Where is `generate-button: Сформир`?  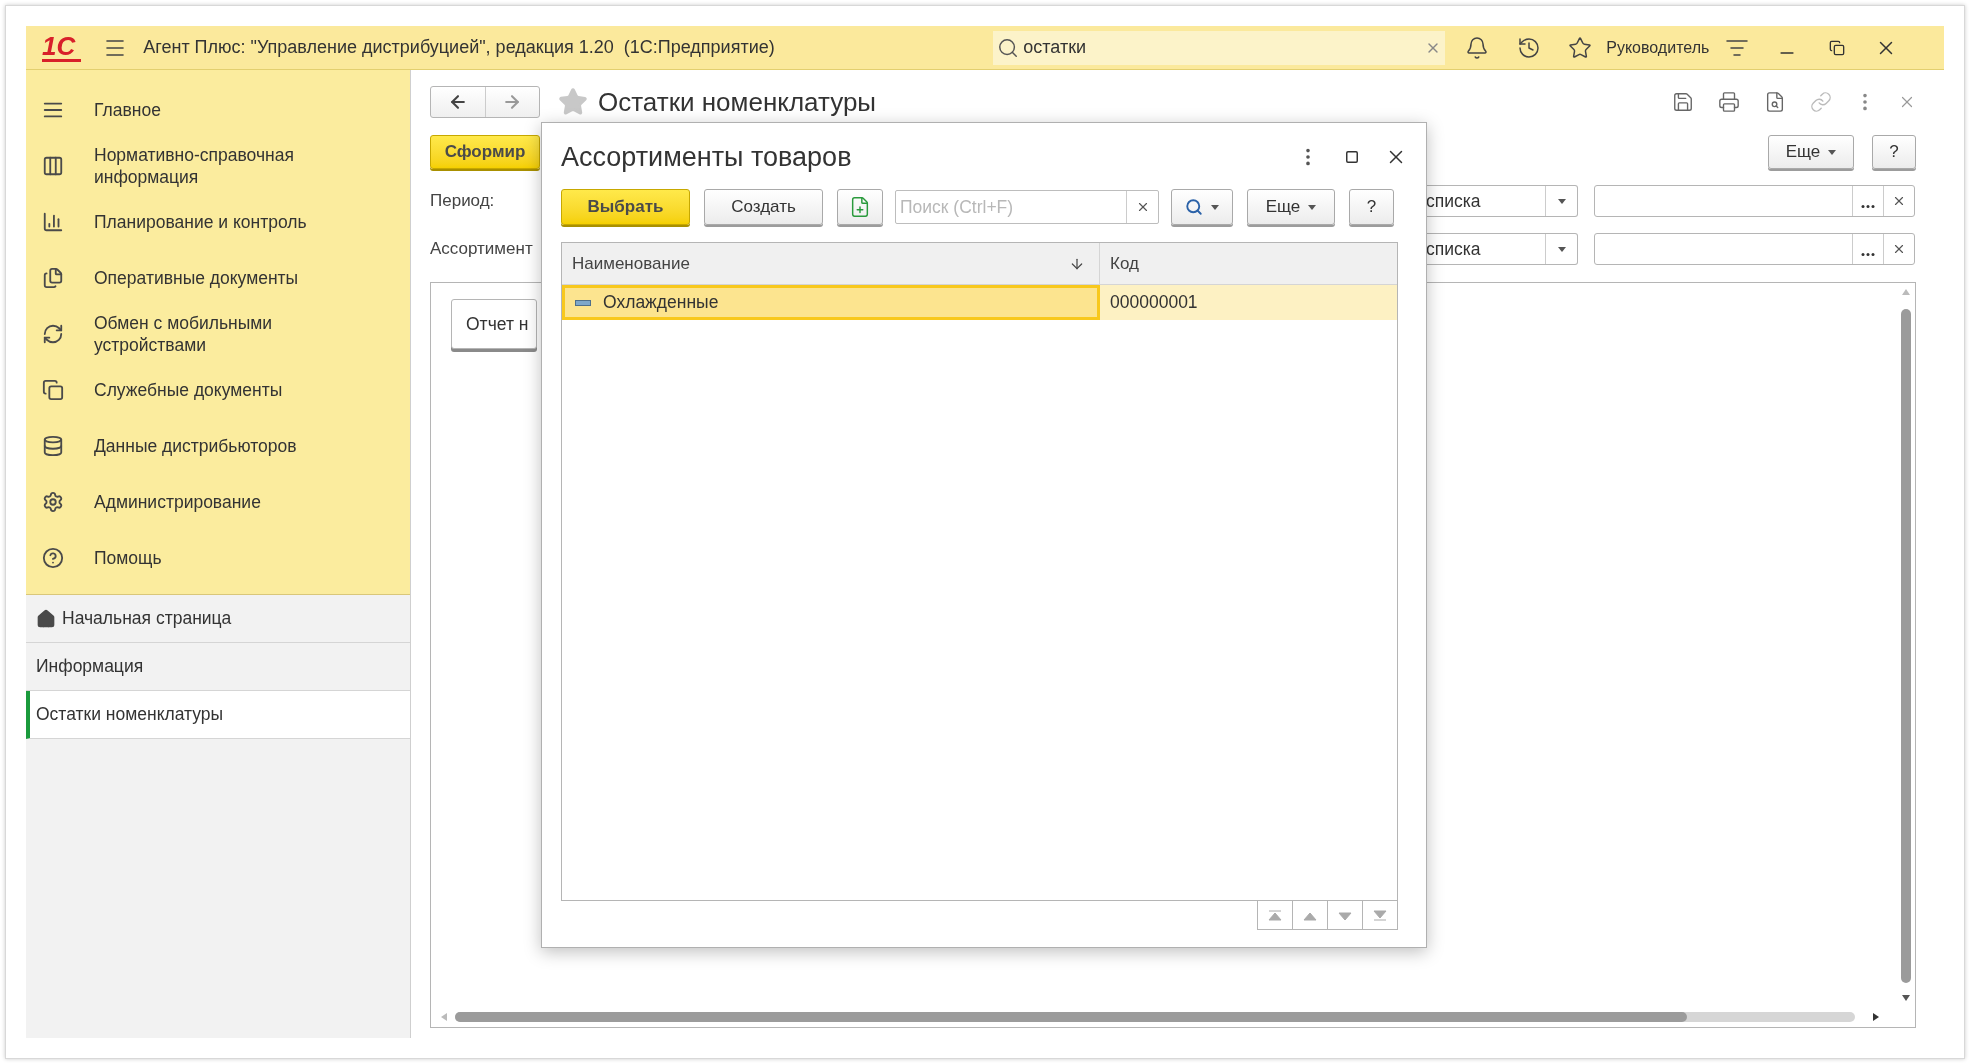 generate-button: Сформир is located at coordinates (485, 152).